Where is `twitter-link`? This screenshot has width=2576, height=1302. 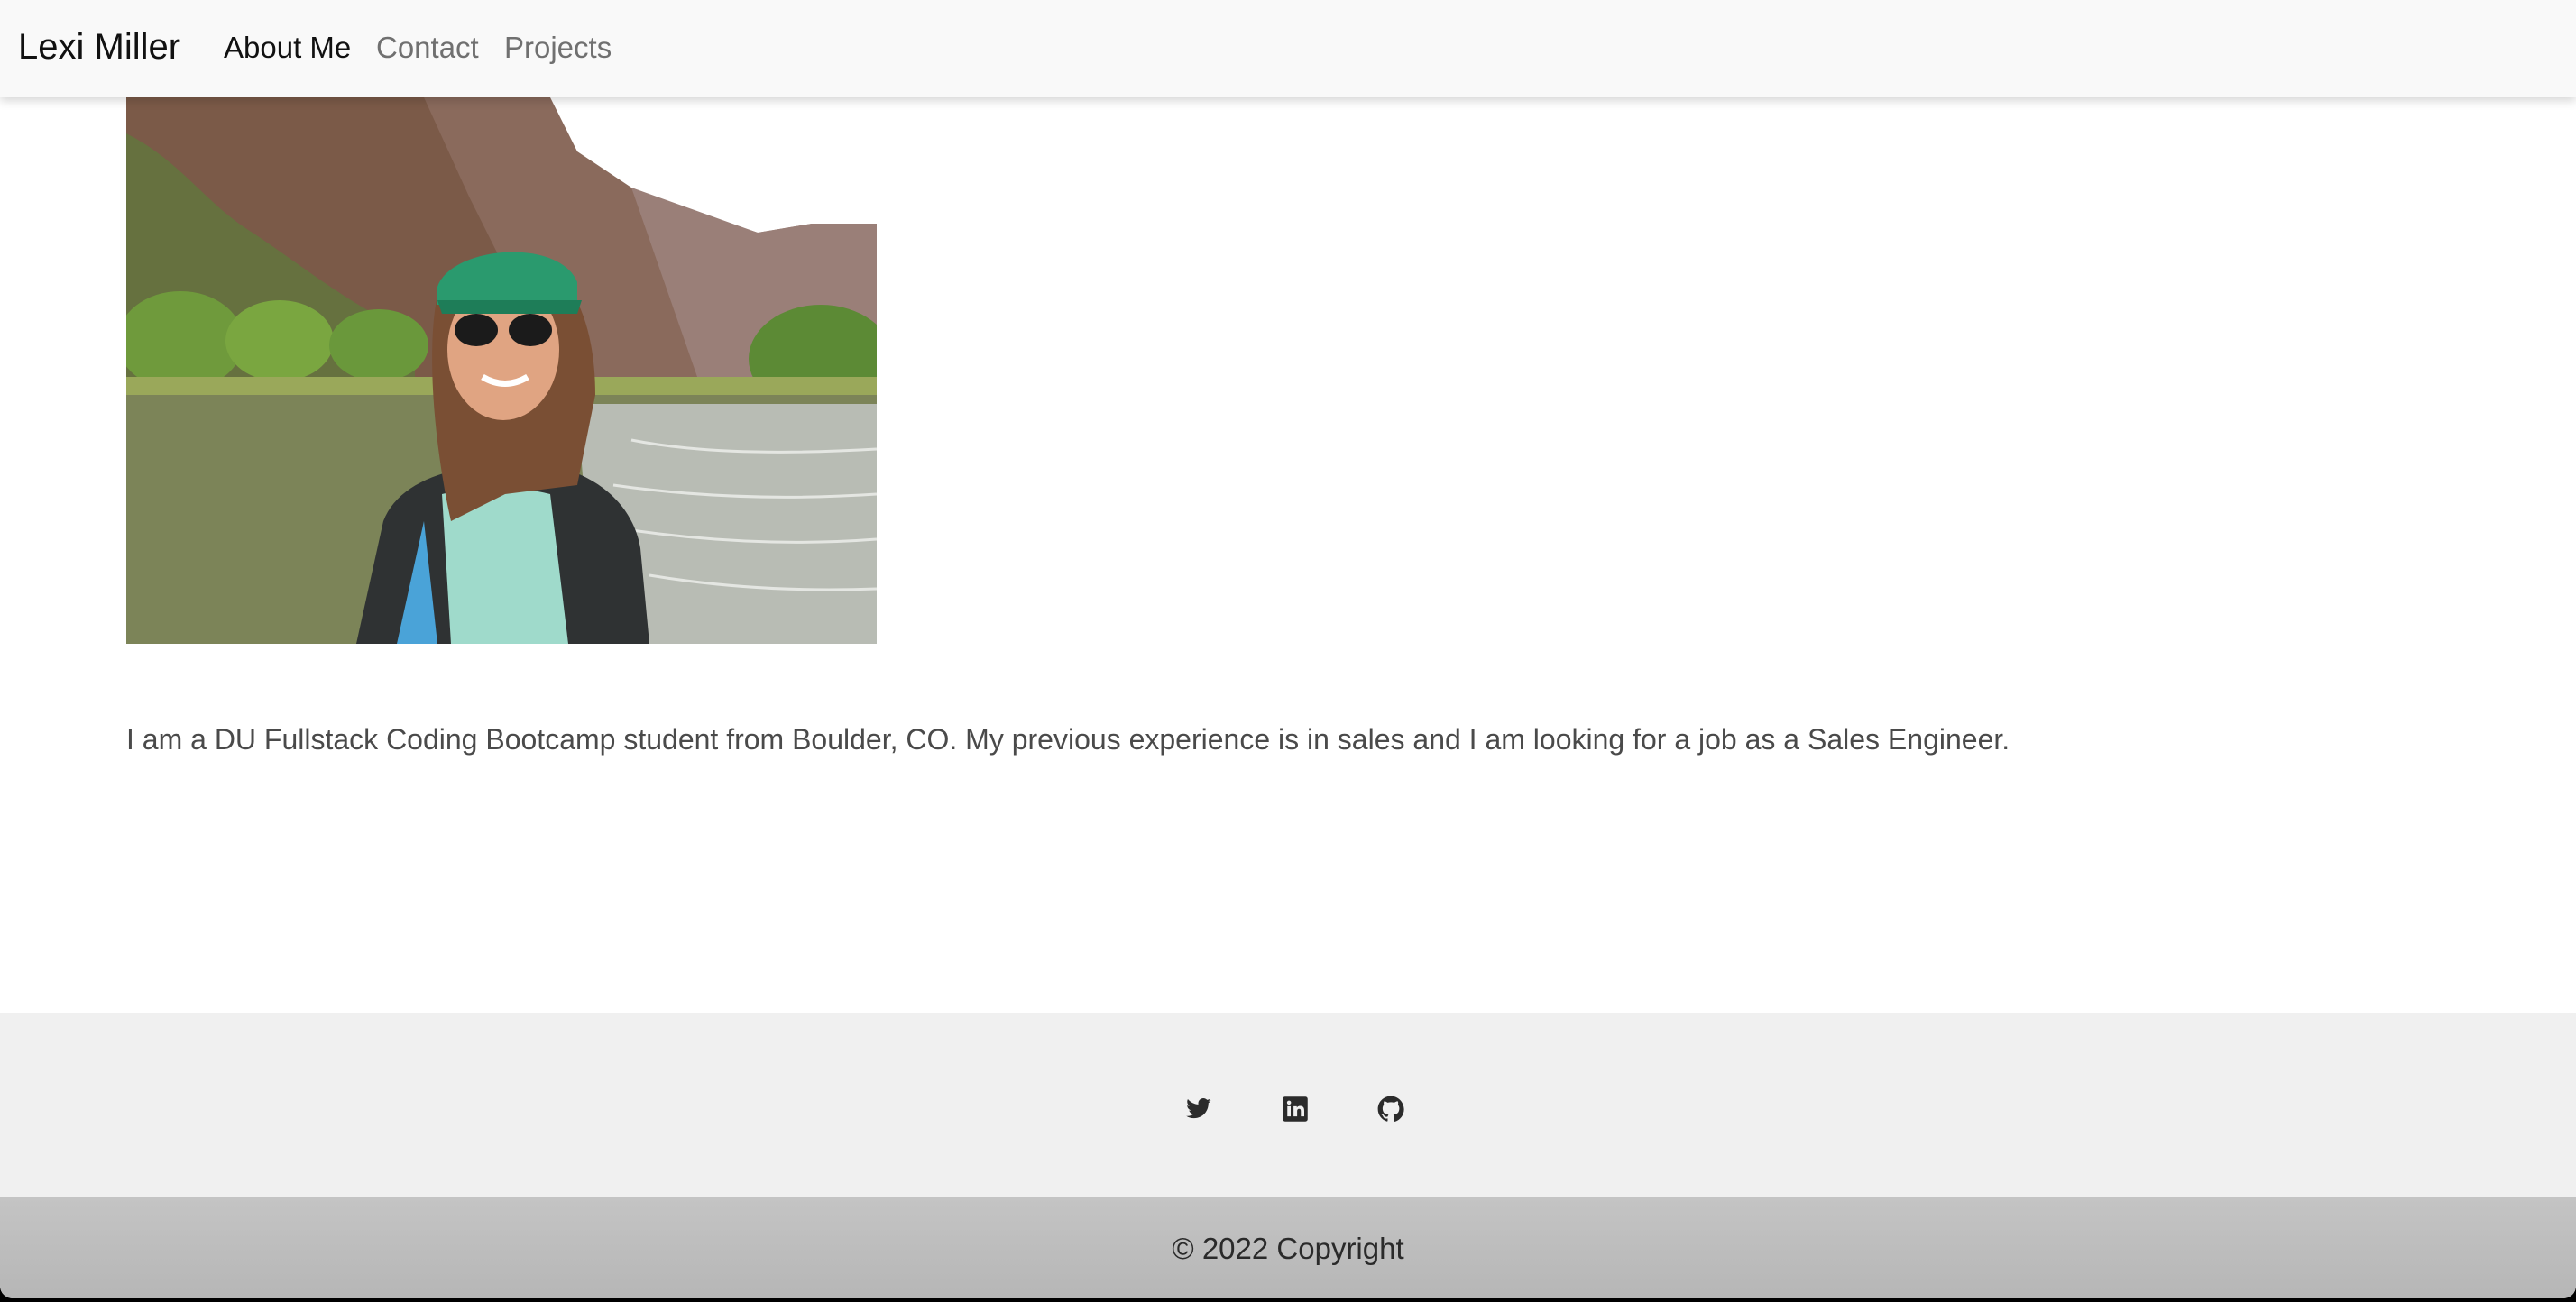 twitter-link is located at coordinates (1198, 1109).